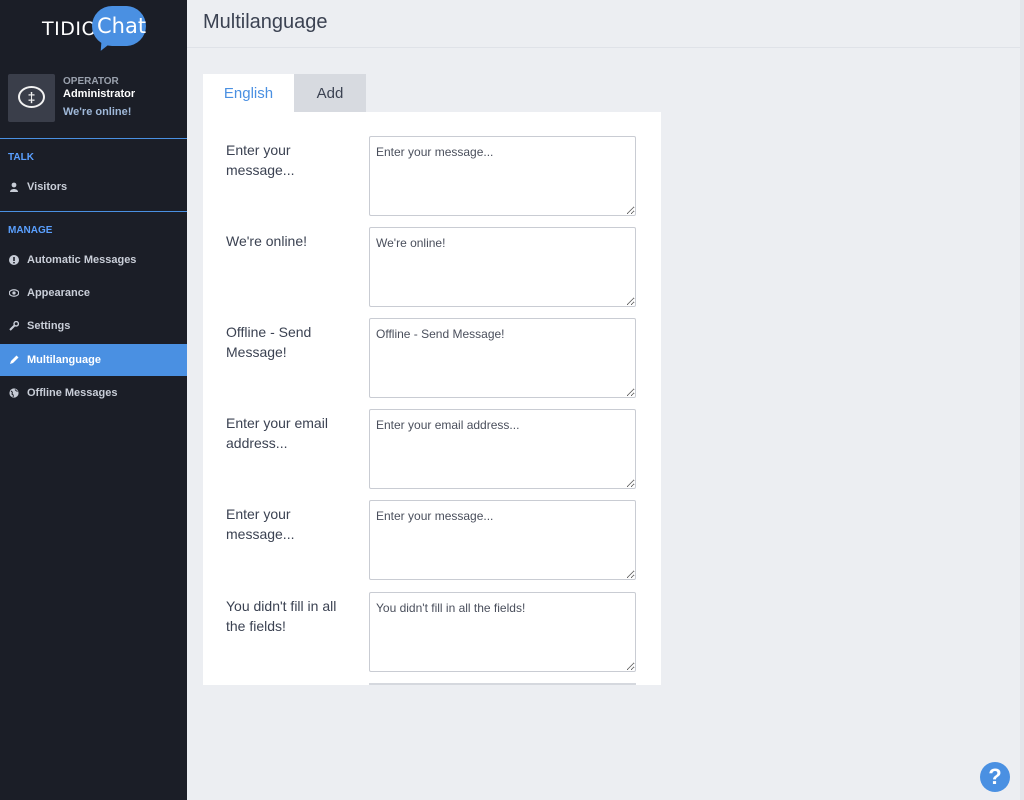  What do you see at coordinates (1022, 400) in the screenshot?
I see `window-edge` at bounding box center [1022, 400].